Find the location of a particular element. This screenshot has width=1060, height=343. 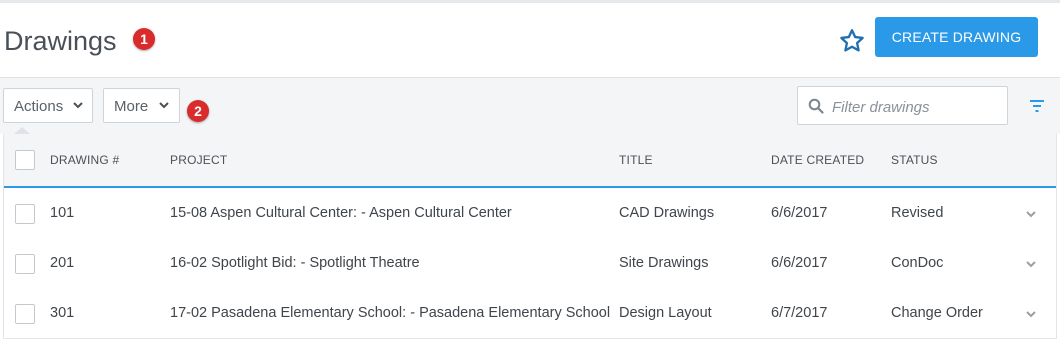

drawing-title: Site Drawings is located at coordinates (664, 263).